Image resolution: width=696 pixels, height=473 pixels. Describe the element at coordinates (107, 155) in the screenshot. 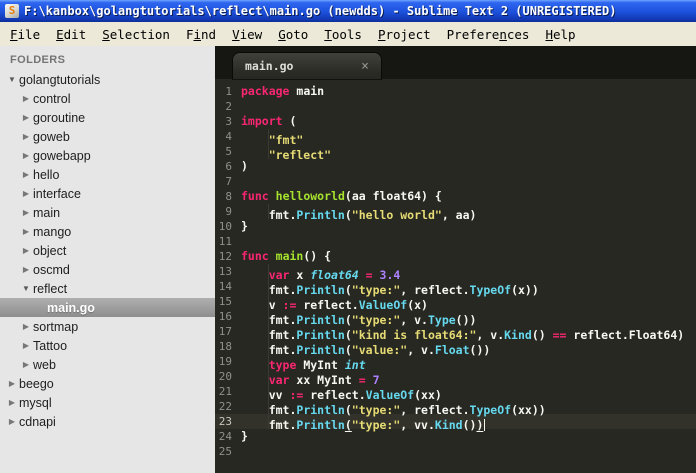

I see `tree-item-gowebapp: ▶ gowebapp` at that location.